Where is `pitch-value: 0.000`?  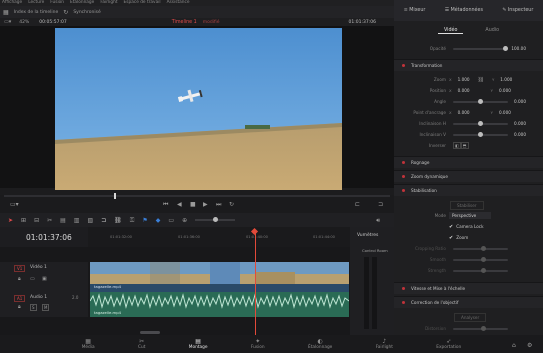
pitch-value: 0.000 is located at coordinates (517, 123).